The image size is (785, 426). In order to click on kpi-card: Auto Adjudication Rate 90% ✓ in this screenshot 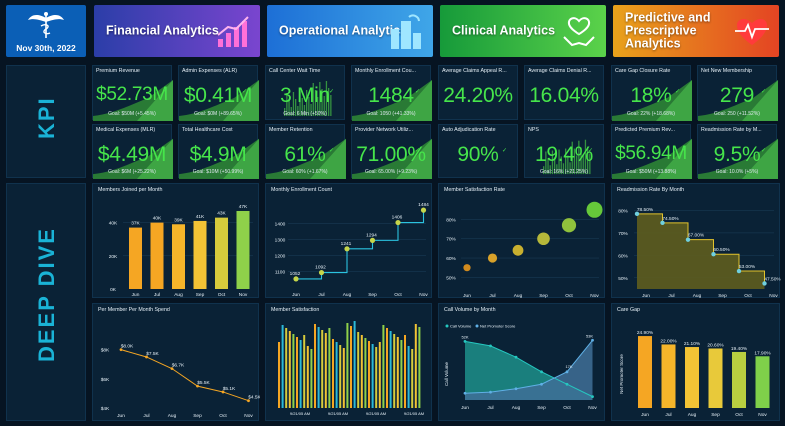, I will do `click(478, 151)`.